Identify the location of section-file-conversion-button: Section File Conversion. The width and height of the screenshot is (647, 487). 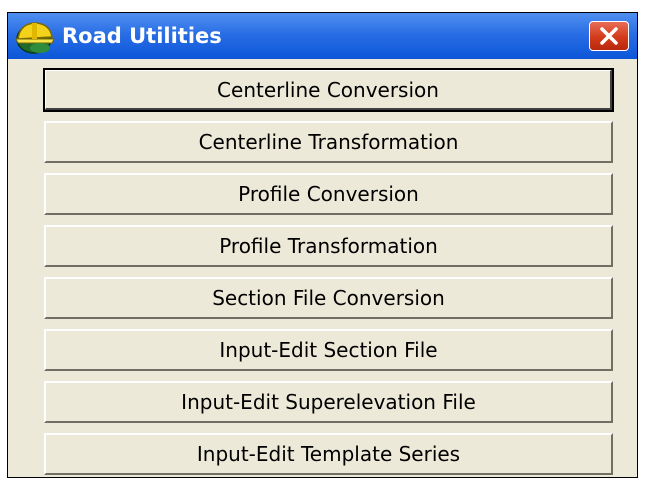
(328, 298).